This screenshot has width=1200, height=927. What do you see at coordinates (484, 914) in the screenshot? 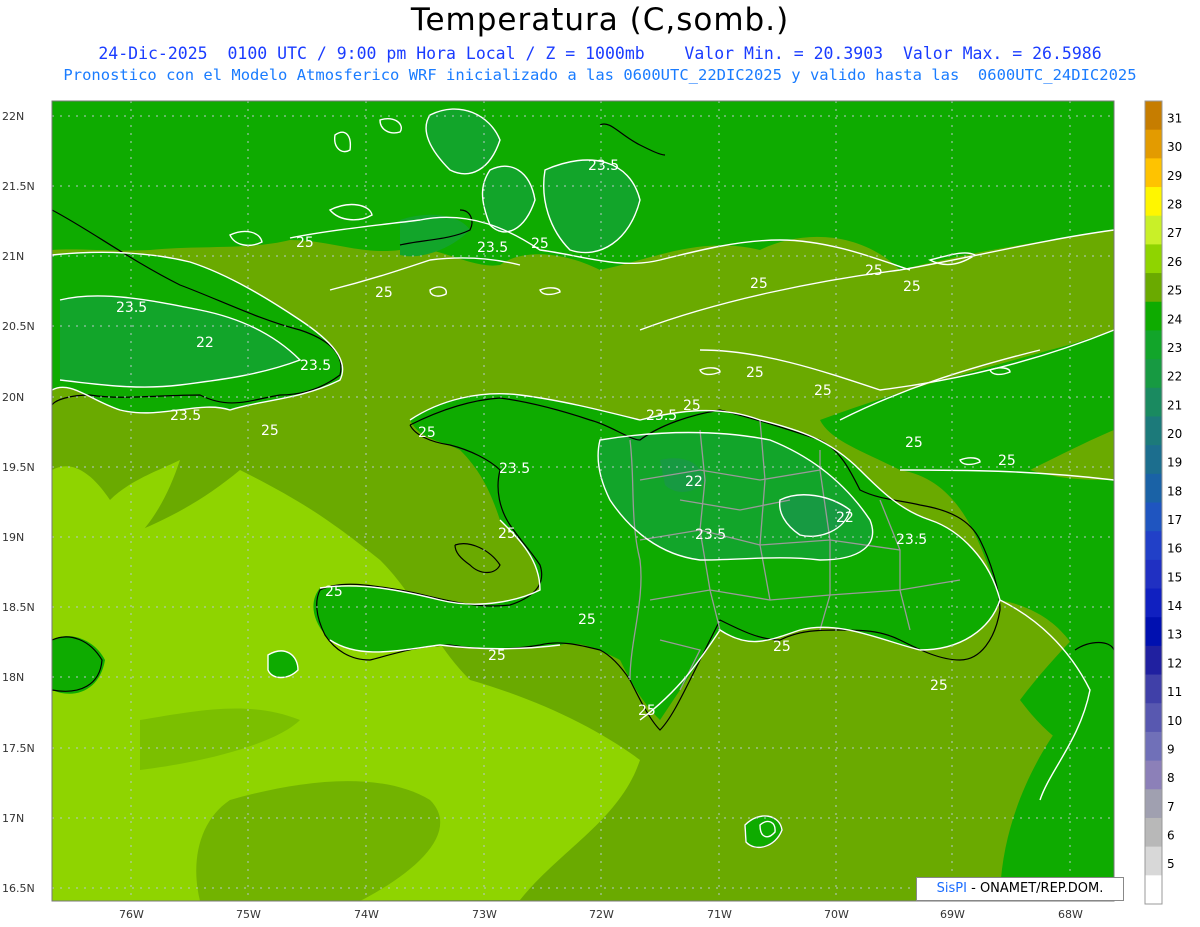
I see `lon-label: 73W` at bounding box center [484, 914].